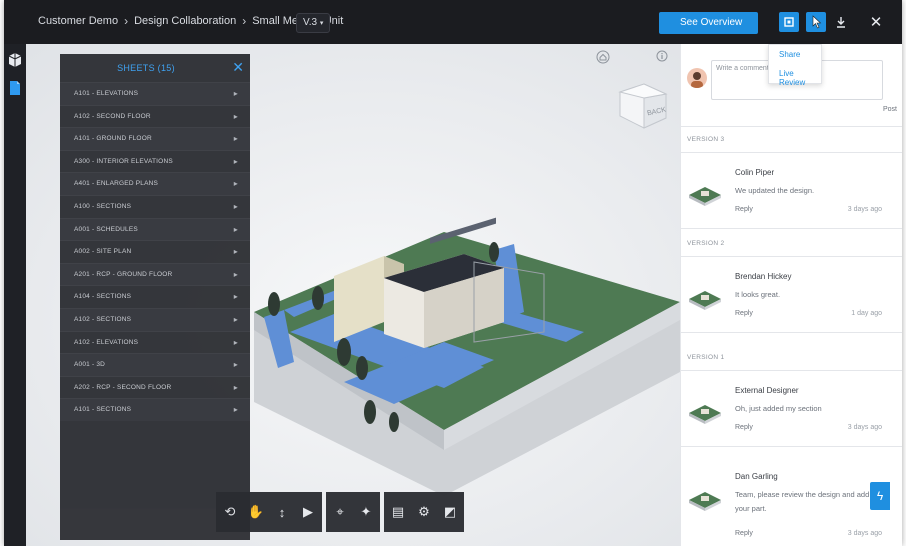 The image size is (906, 546). I want to click on sheet-label: A401 - ENLARGED PLANS, so click(116, 184).